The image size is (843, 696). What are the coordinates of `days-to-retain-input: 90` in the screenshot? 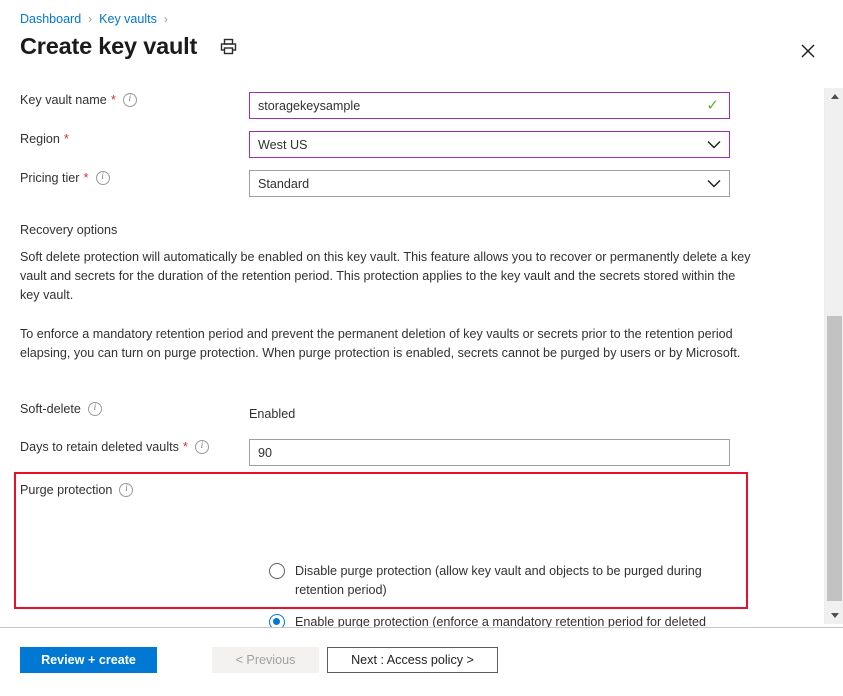 It's located at (489, 452).